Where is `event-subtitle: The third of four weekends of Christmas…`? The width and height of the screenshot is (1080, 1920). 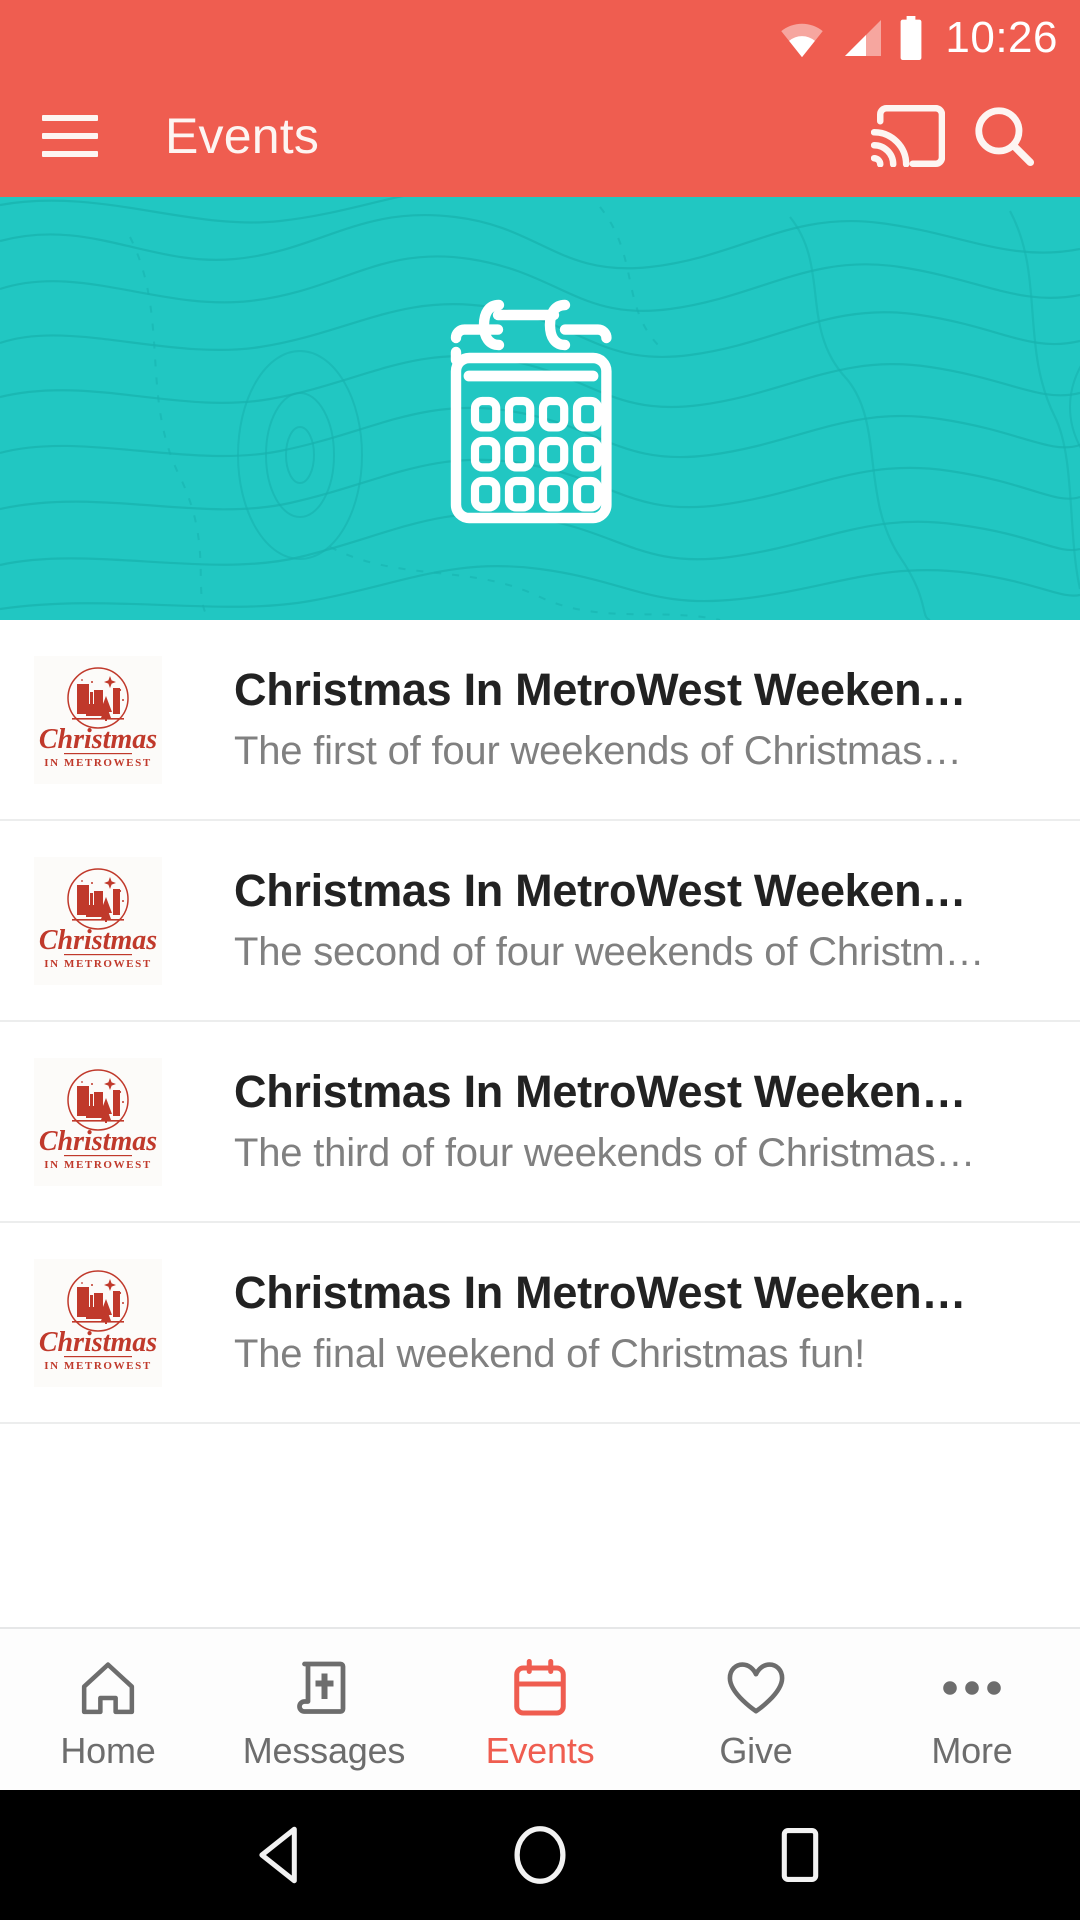 event-subtitle: The third of four weekends of Christmas… is located at coordinates (605, 1153).